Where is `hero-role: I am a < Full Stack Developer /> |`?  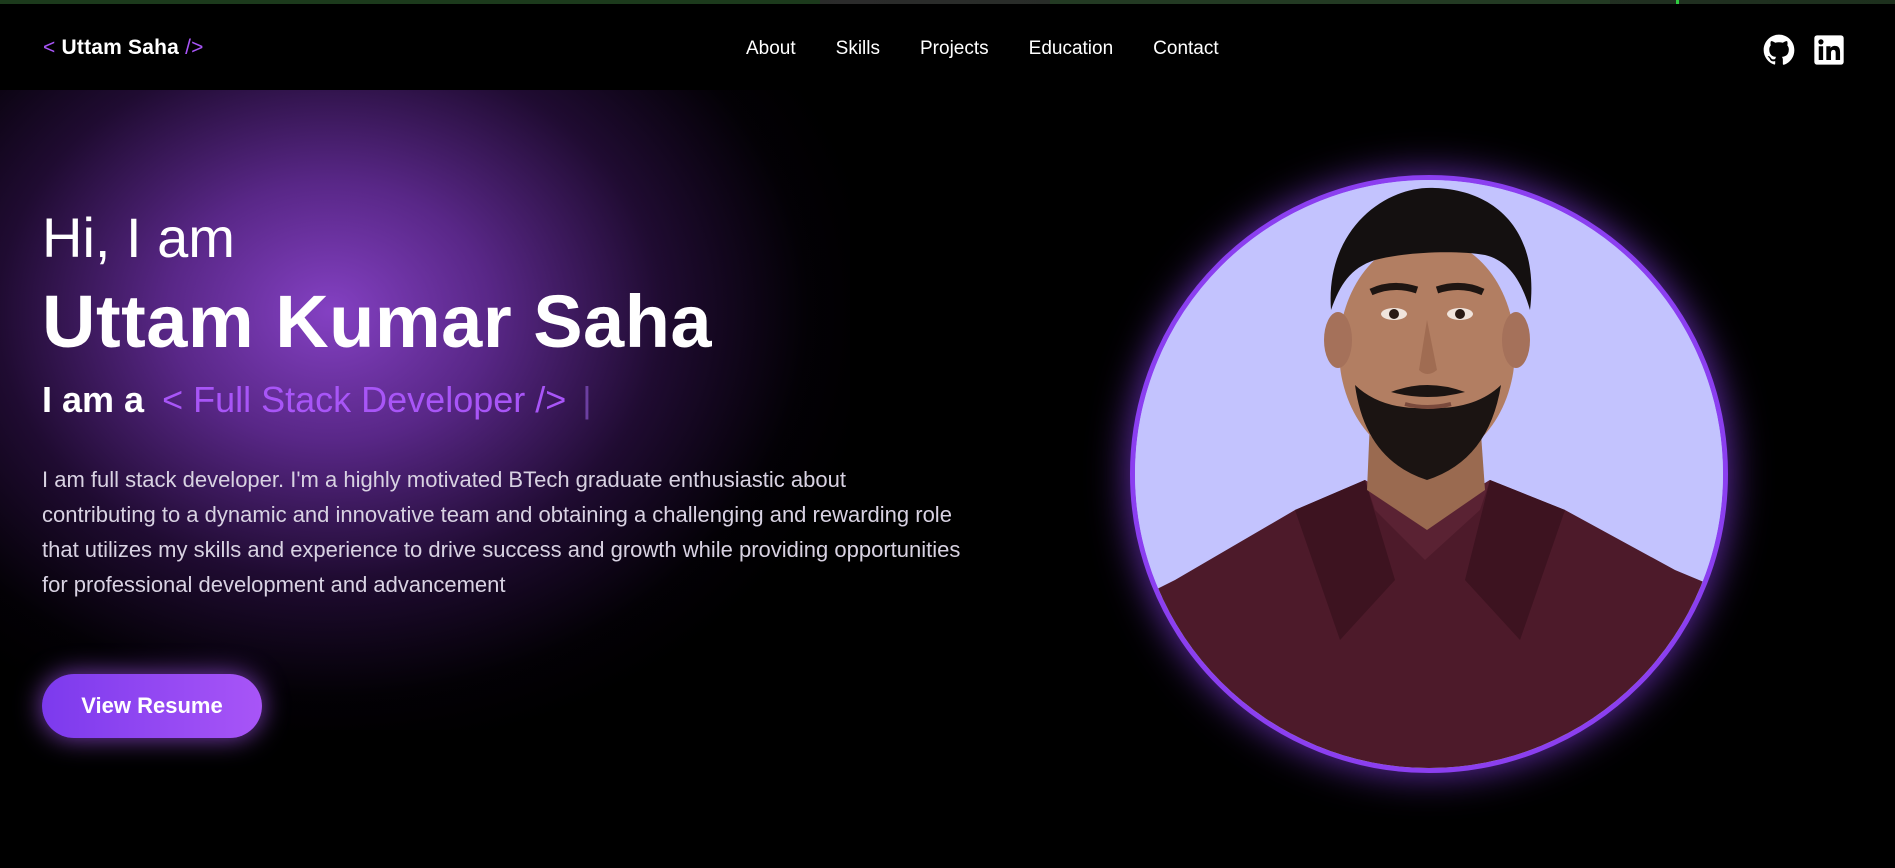
hero-role: I am a < Full Stack Developer /> | is located at coordinates (317, 400).